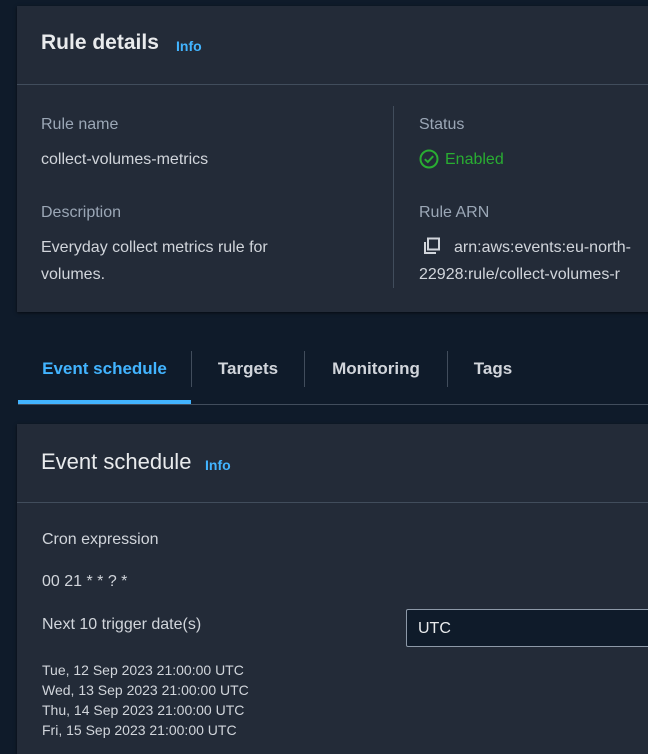 This screenshot has width=648, height=754. What do you see at coordinates (248, 369) in the screenshot?
I see `tab-targets: Targets` at bounding box center [248, 369].